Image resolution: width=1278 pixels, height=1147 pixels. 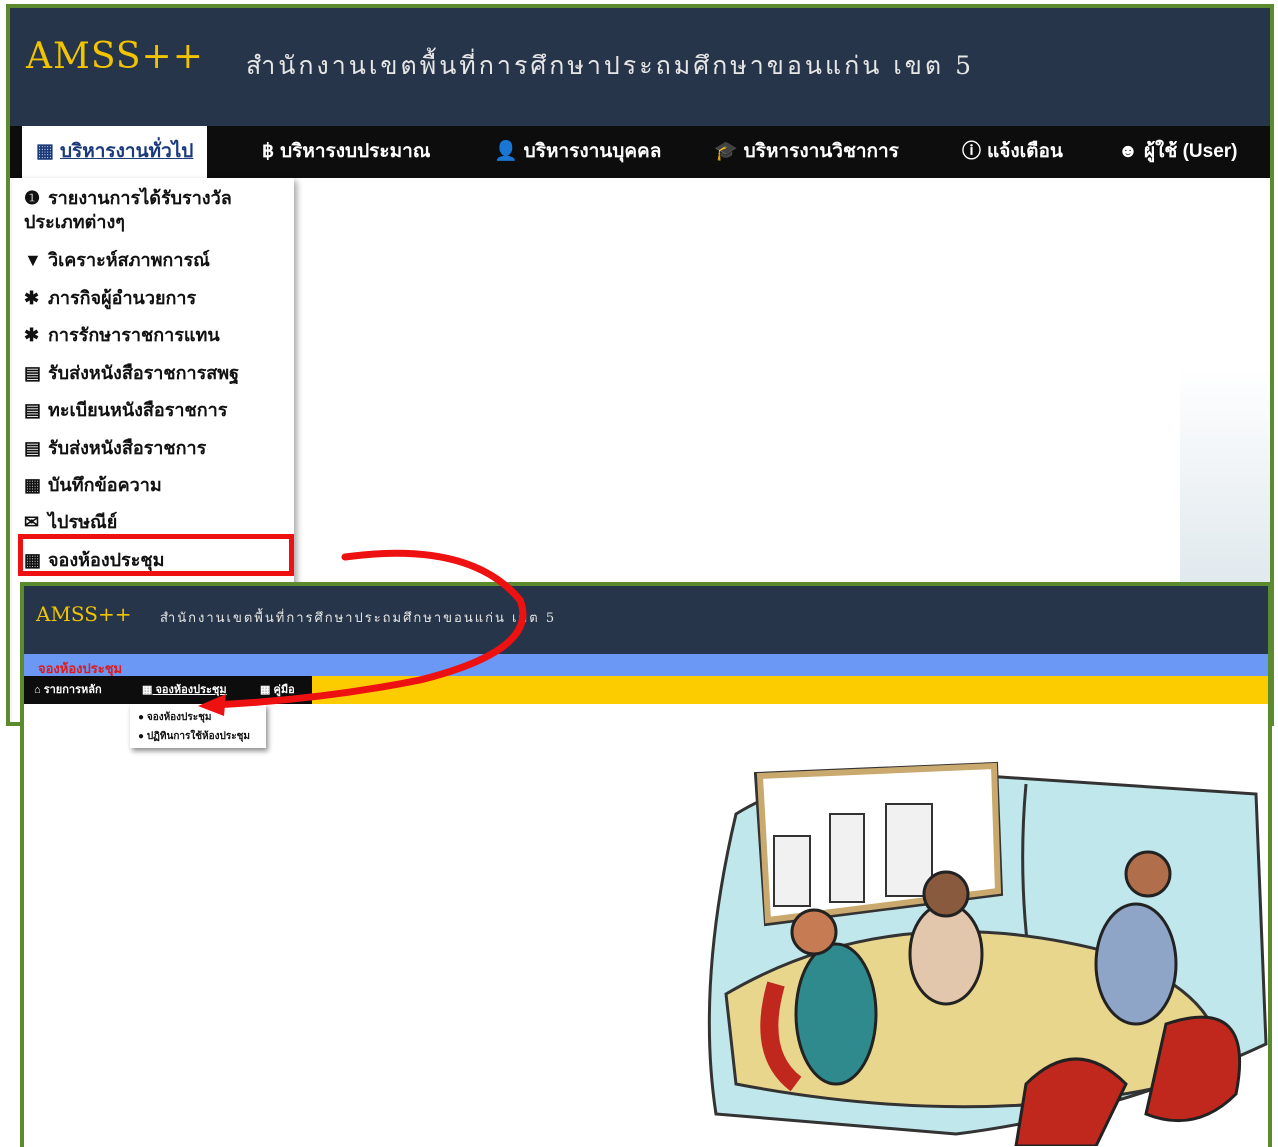 I want to click on nav-label: คู่มือ, so click(x=284, y=690).